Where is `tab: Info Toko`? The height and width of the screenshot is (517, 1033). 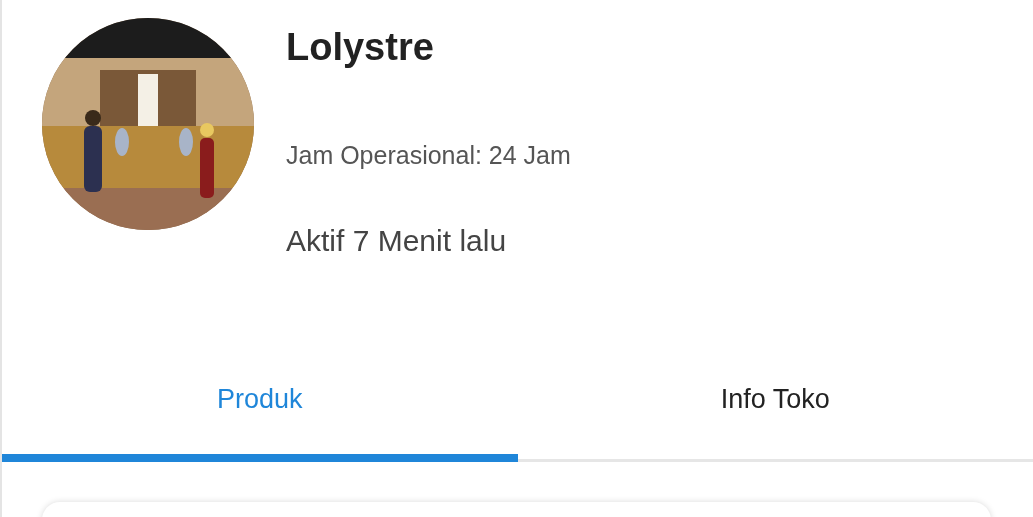
tab: Info Toko is located at coordinates (775, 403).